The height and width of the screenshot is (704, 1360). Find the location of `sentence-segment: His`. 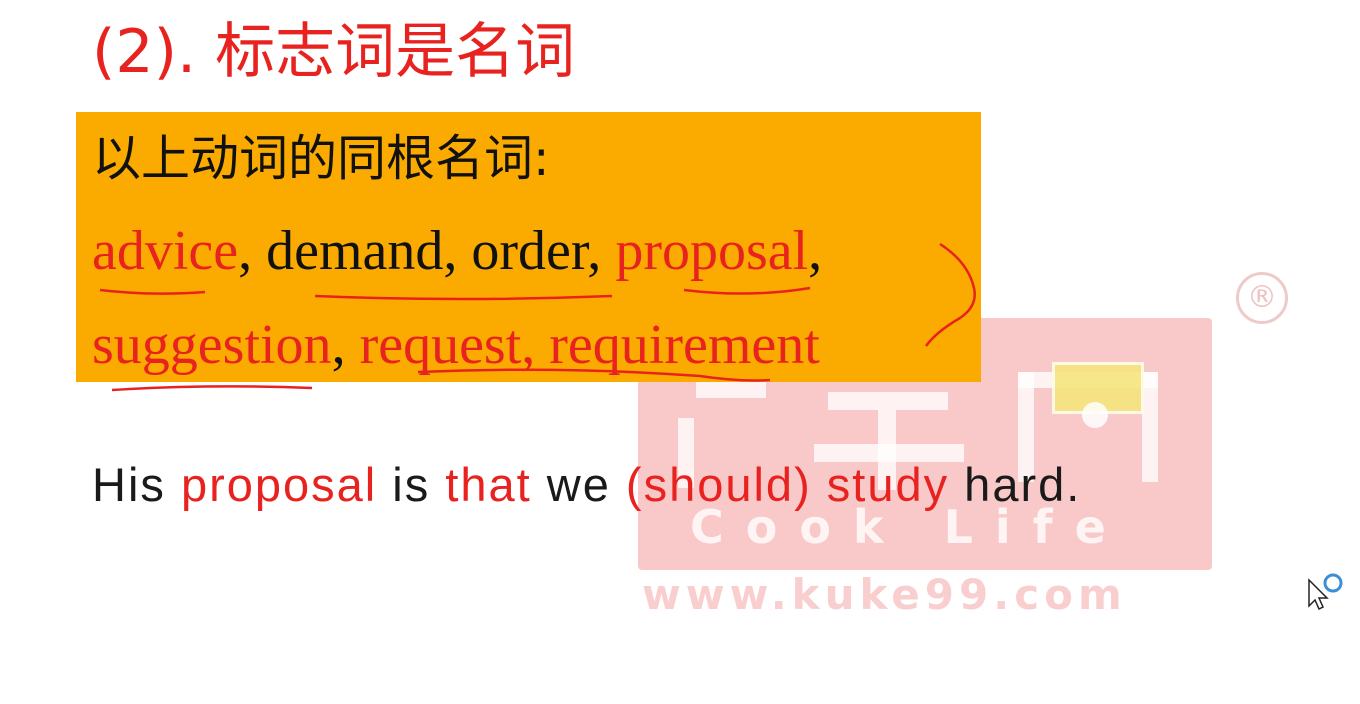

sentence-segment: His is located at coordinates (136, 484).